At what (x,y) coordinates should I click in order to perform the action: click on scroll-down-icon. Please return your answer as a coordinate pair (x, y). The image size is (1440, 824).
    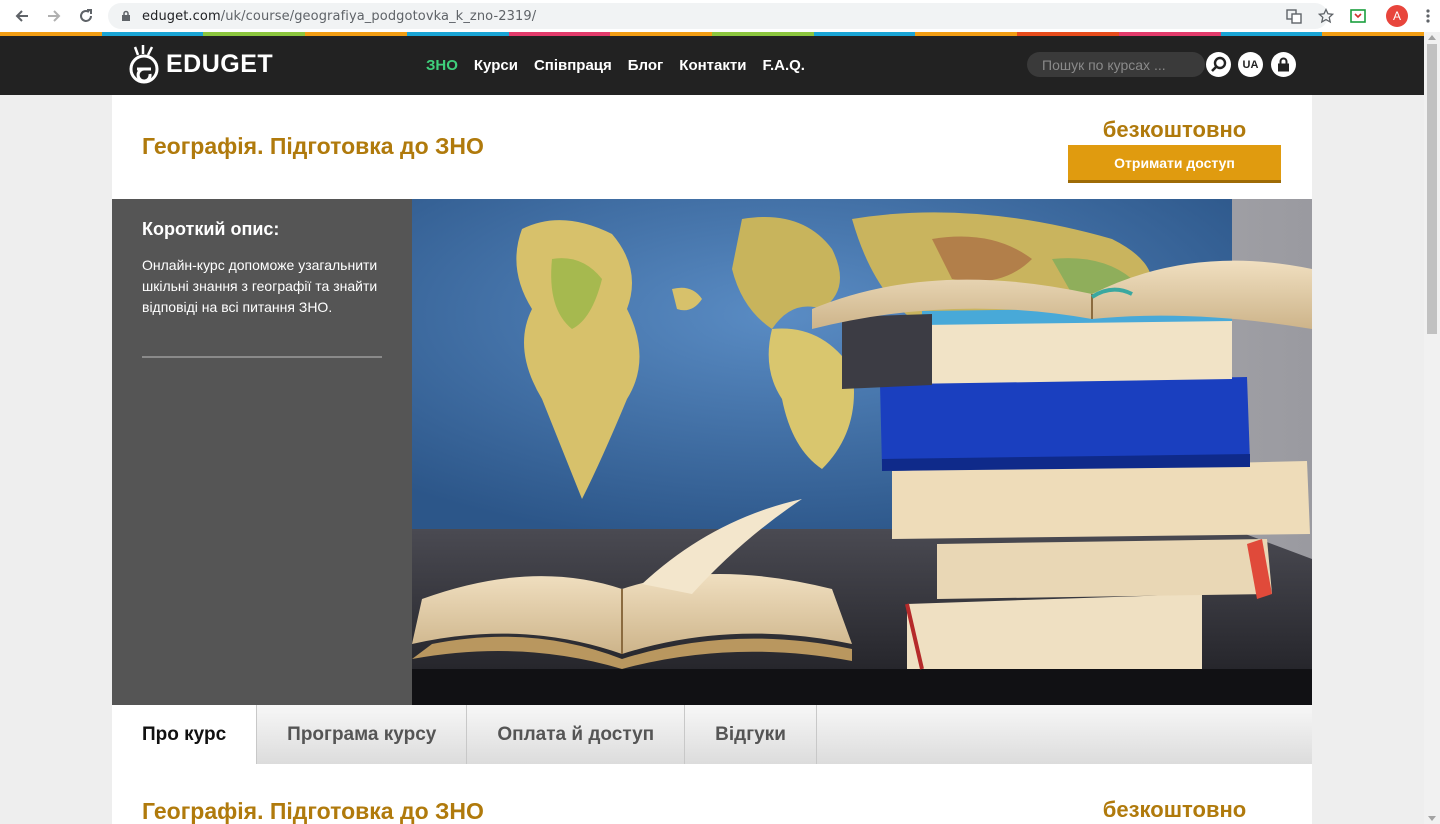
    Looking at the image, I should click on (1432, 818).